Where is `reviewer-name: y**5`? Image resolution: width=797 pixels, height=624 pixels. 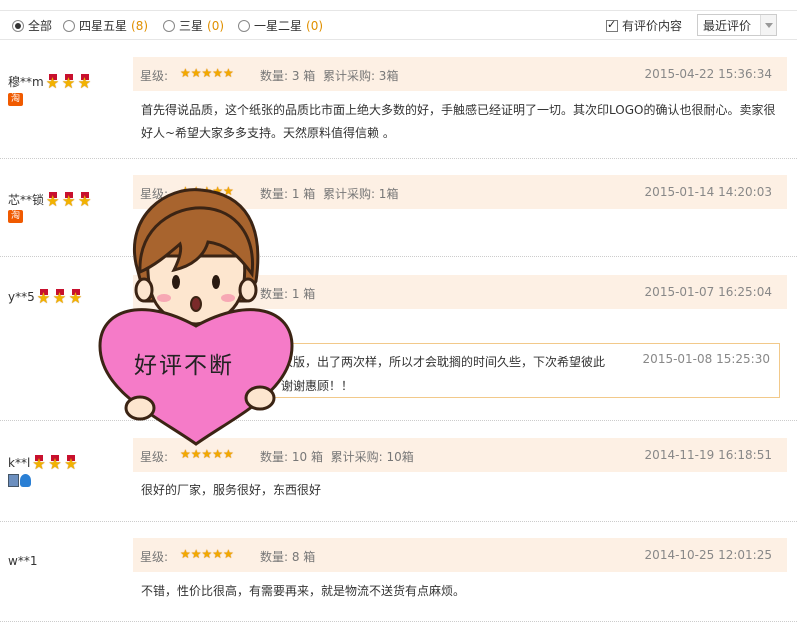
reviewer-name: y**5 is located at coordinates (21, 297).